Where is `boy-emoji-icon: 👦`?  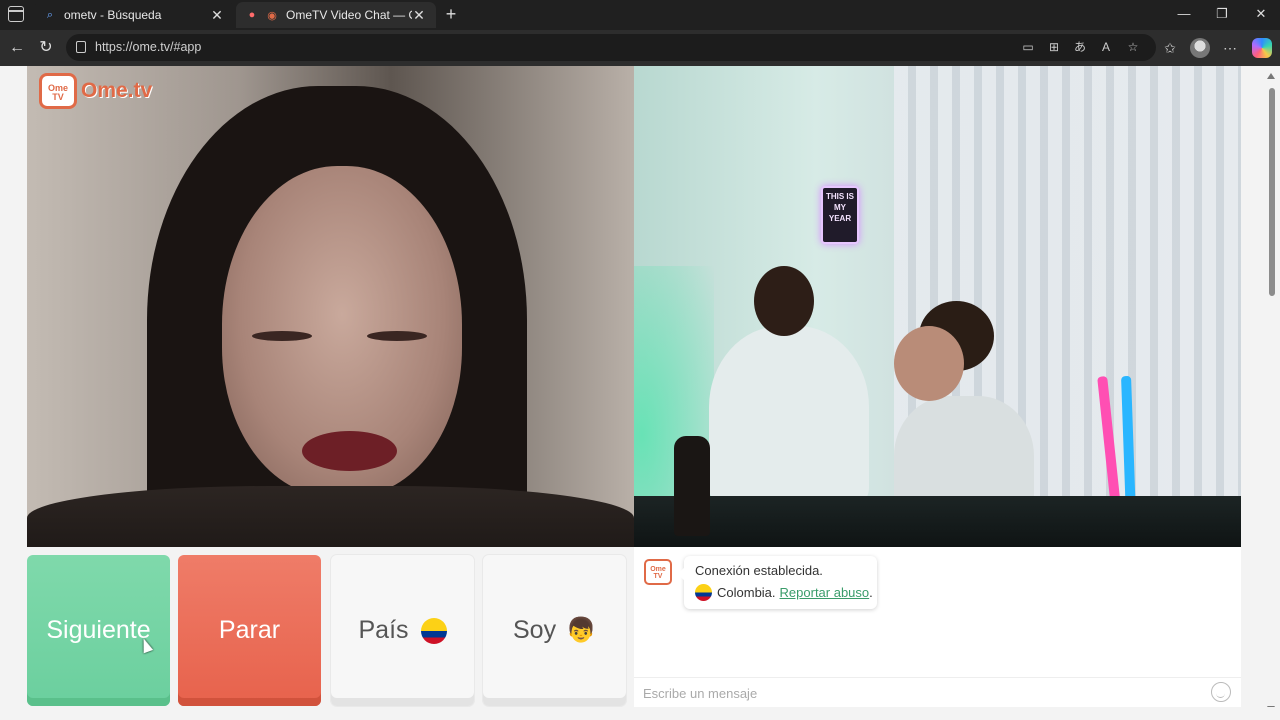 boy-emoji-icon: 👦 is located at coordinates (581, 630).